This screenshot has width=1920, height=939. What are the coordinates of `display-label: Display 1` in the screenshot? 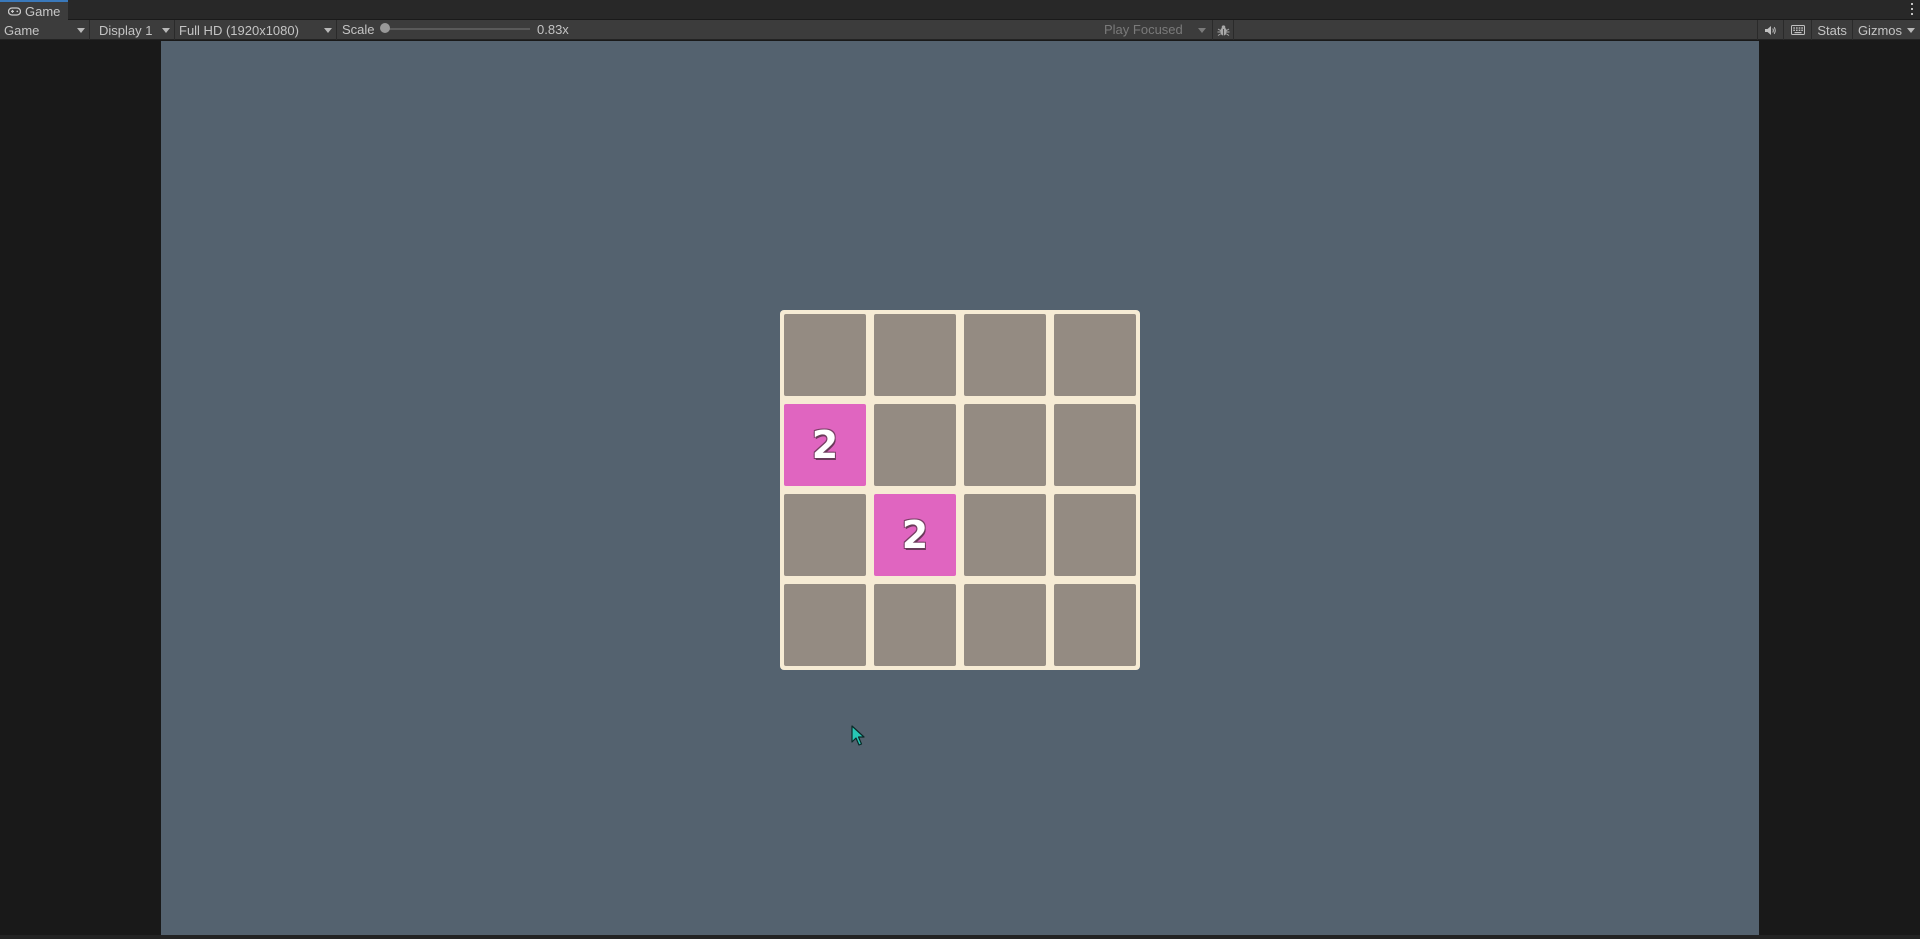 It's located at (126, 30).